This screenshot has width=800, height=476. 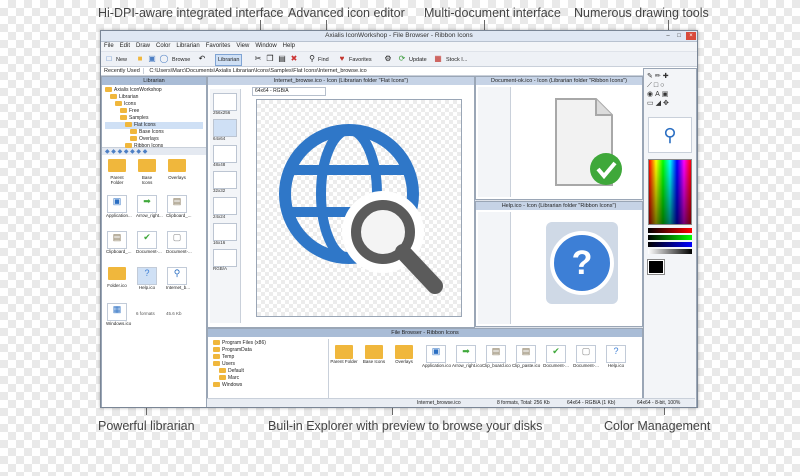 What do you see at coordinates (659, 103) in the screenshot?
I see `gradient-icon: ◢` at bounding box center [659, 103].